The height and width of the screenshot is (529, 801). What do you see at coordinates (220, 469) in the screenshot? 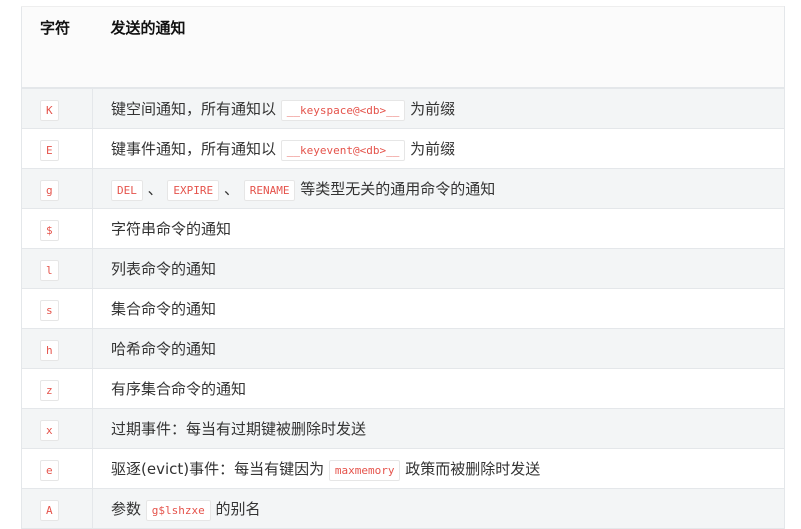
I see `description-text: 驱逐(evict)事件：每当有键因为` at bounding box center [220, 469].